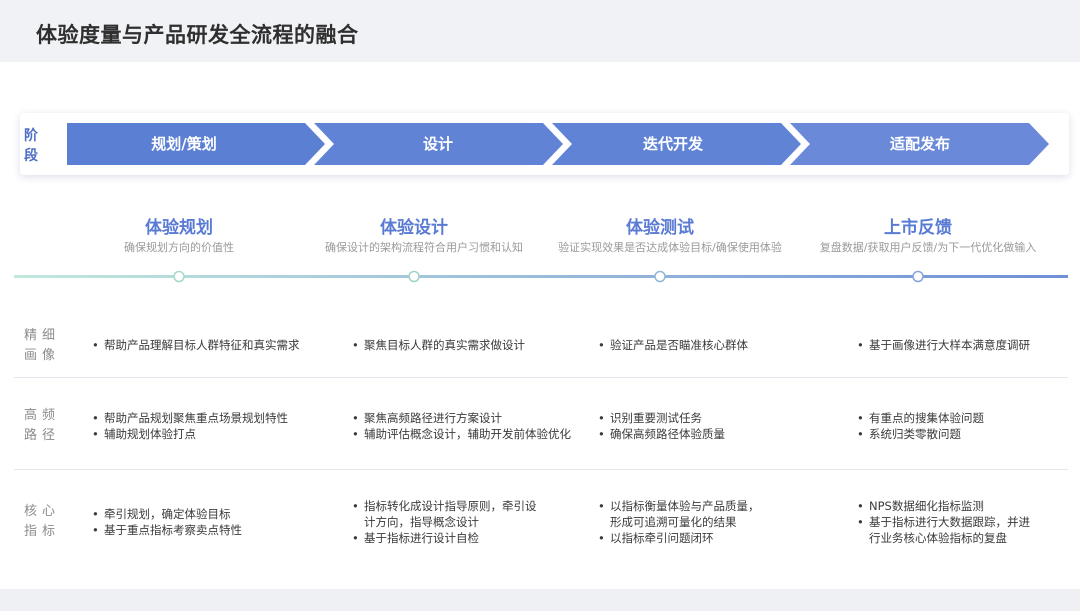 The width and height of the screenshot is (1080, 611). I want to click on cell-bullet: 基于重点指标考察卖点特性, so click(207, 530).